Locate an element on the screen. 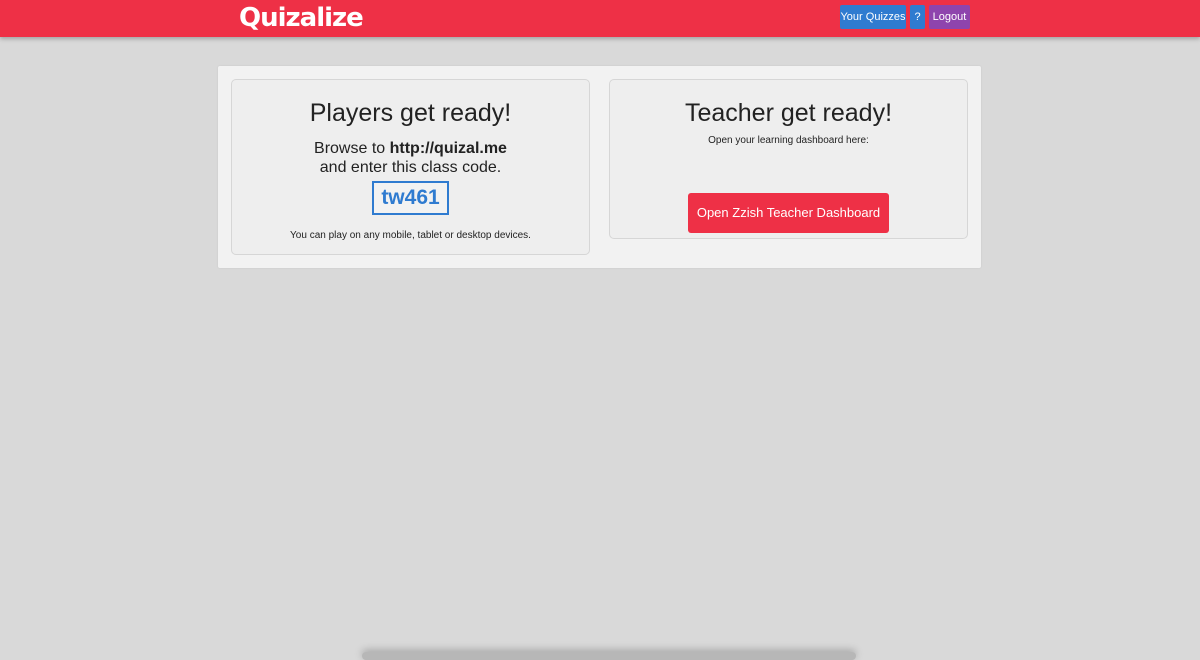 The width and height of the screenshot is (1200, 660). logout-button: Logout is located at coordinates (949, 17).